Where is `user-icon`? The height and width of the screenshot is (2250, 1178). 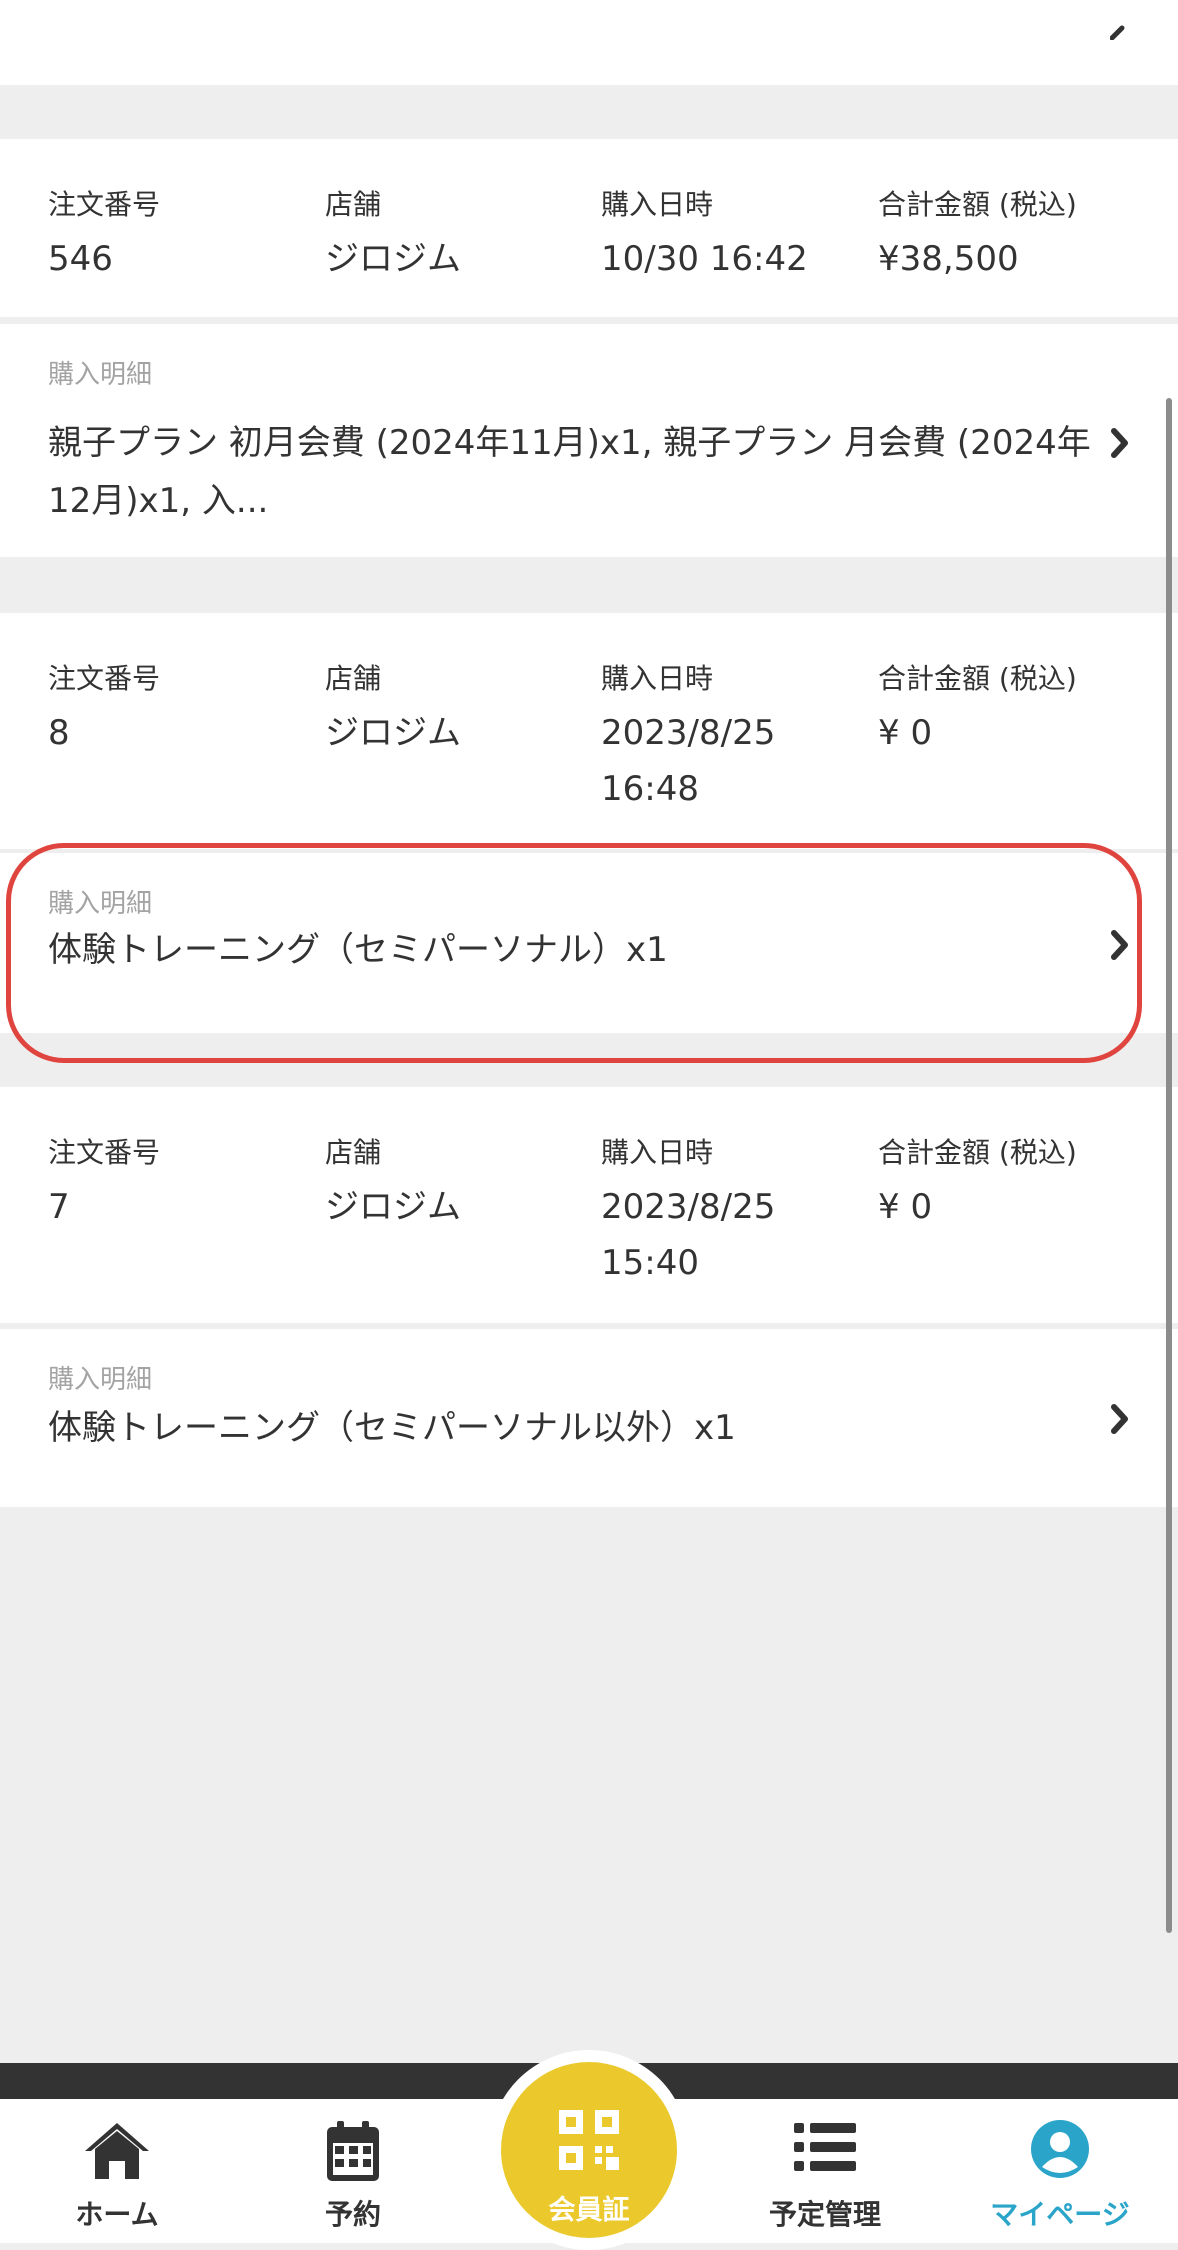 user-icon is located at coordinates (1060, 2149).